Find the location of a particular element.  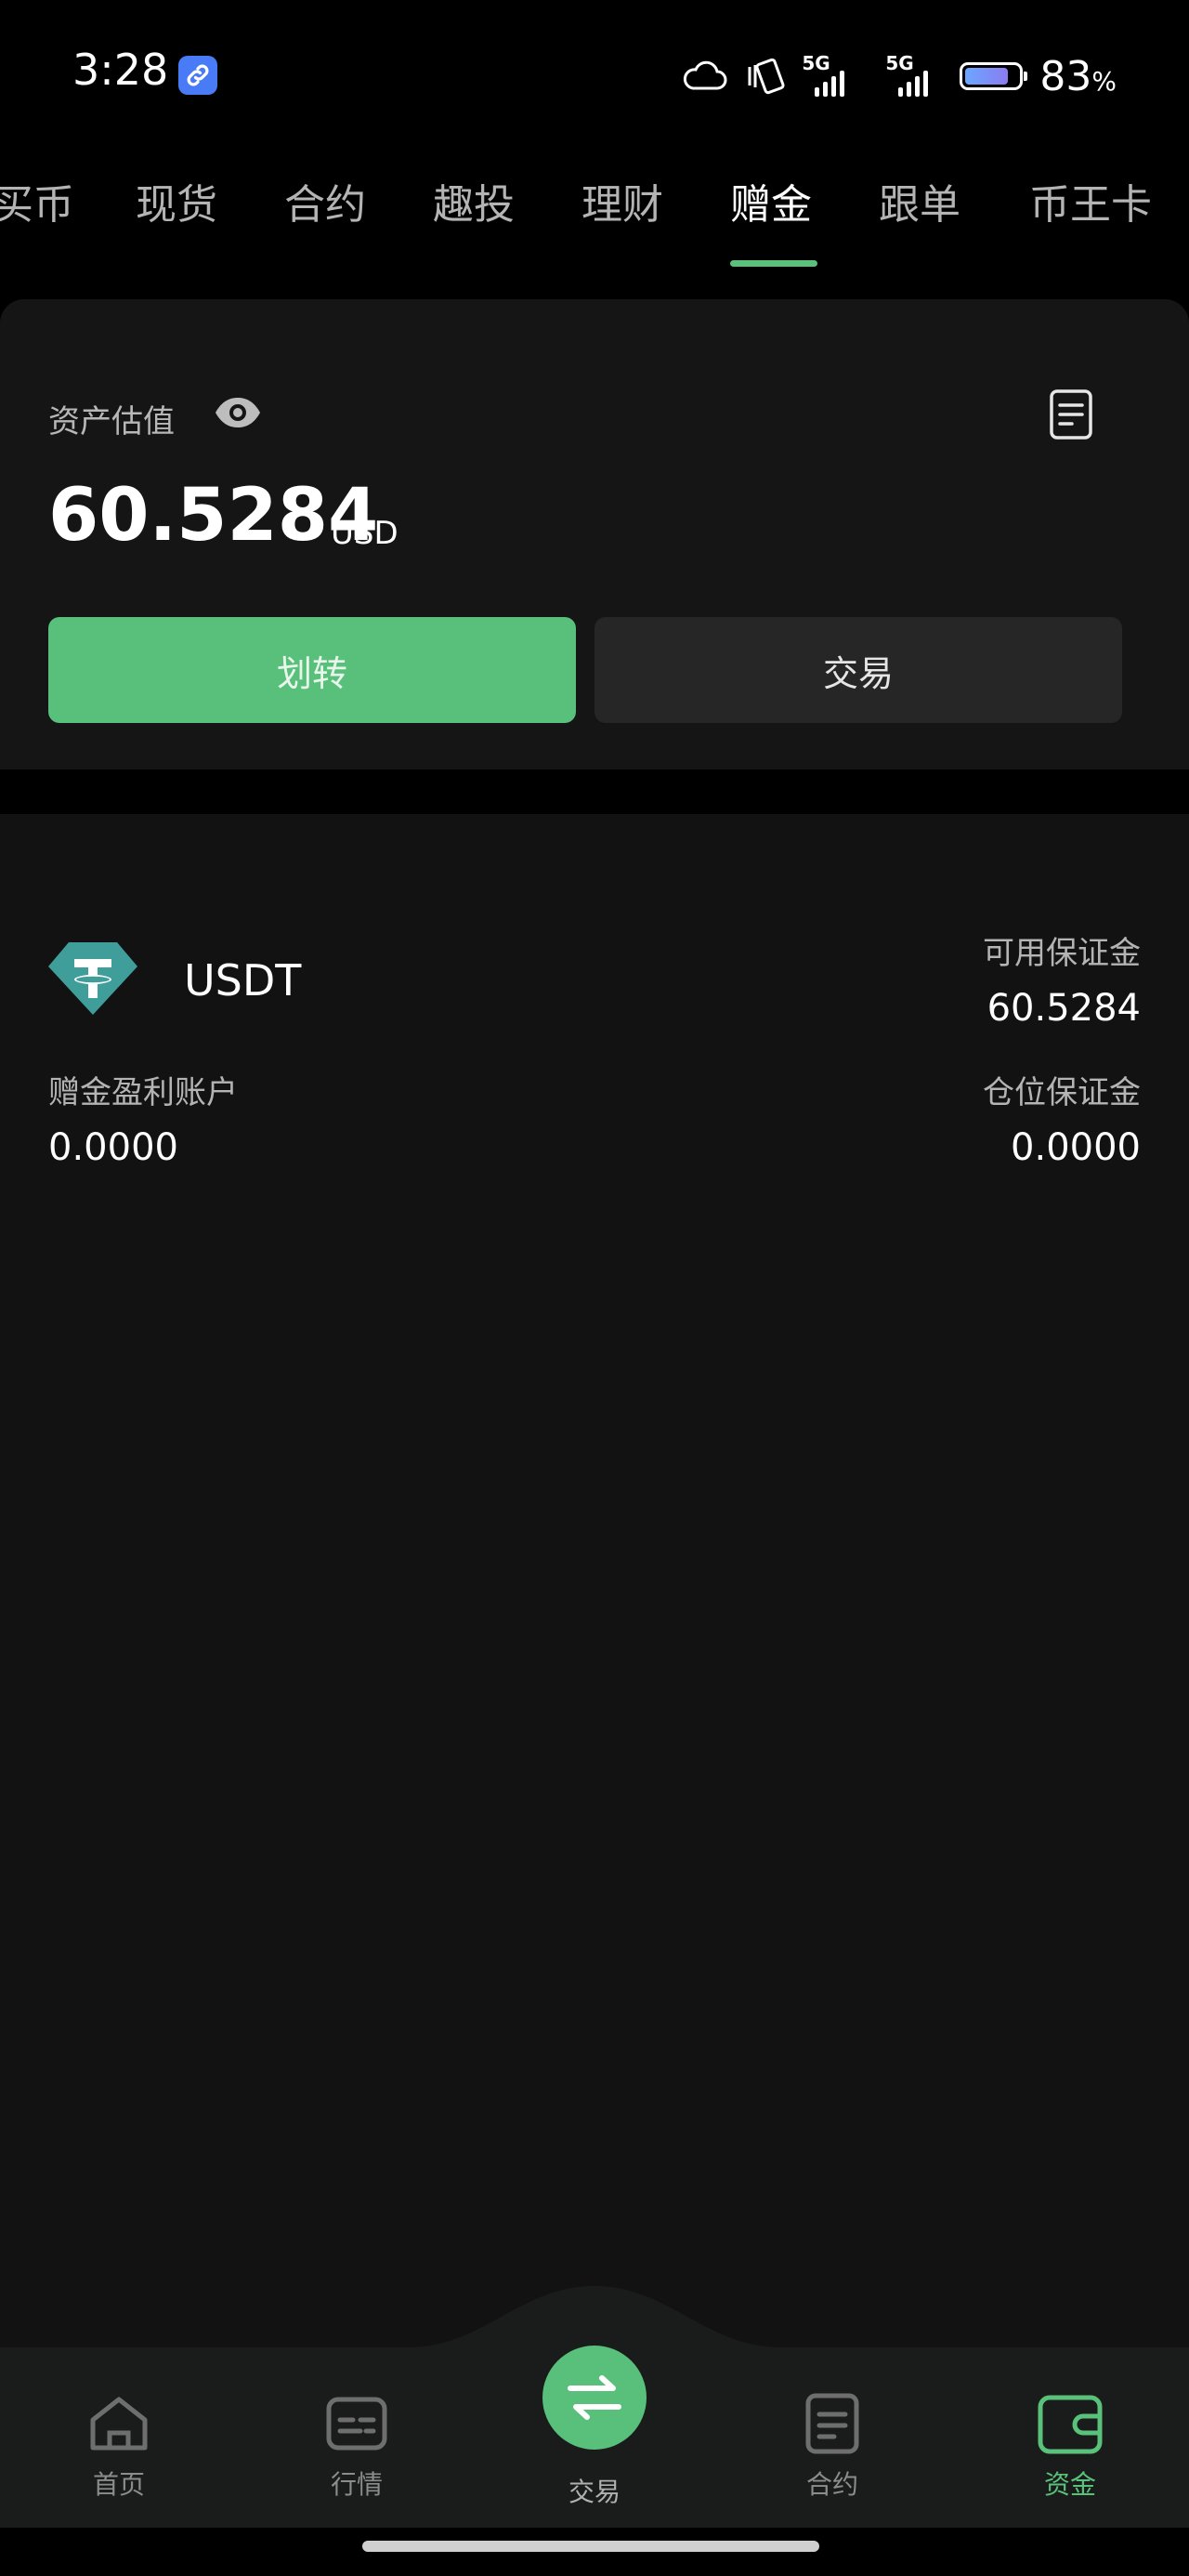

link-icon is located at coordinates (198, 75).